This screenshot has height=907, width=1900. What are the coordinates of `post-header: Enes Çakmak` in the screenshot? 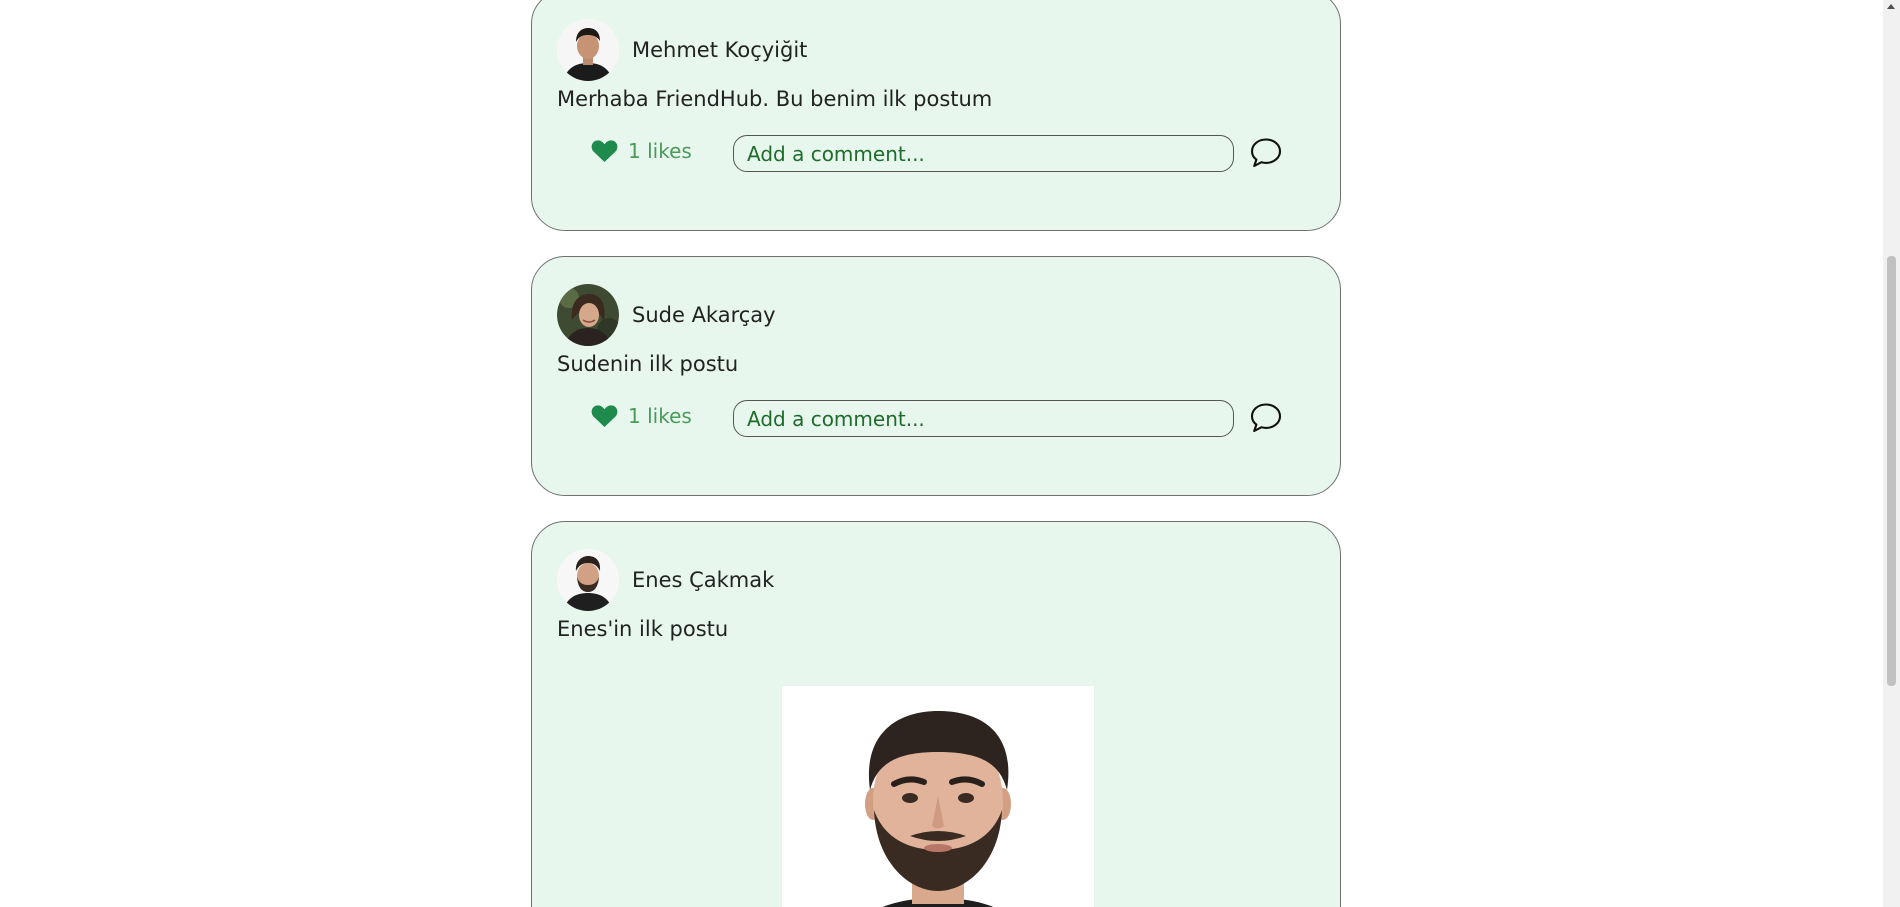 It's located at (665, 580).